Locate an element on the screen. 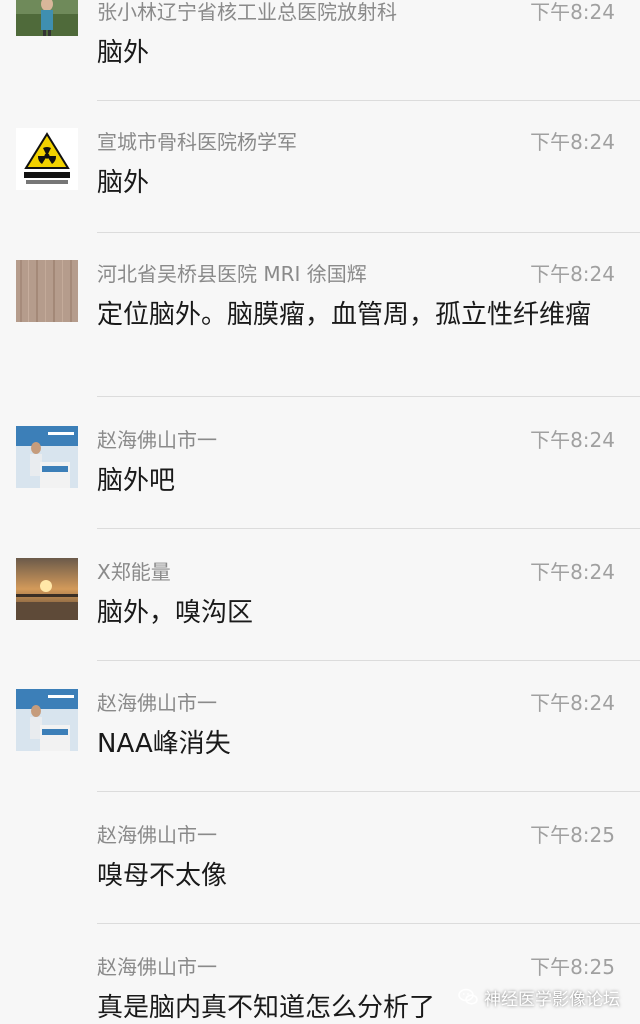 Image resolution: width=640 pixels, height=1024 pixels. sender-name: 宣城市骨科医院杨学军 is located at coordinates (197, 142).